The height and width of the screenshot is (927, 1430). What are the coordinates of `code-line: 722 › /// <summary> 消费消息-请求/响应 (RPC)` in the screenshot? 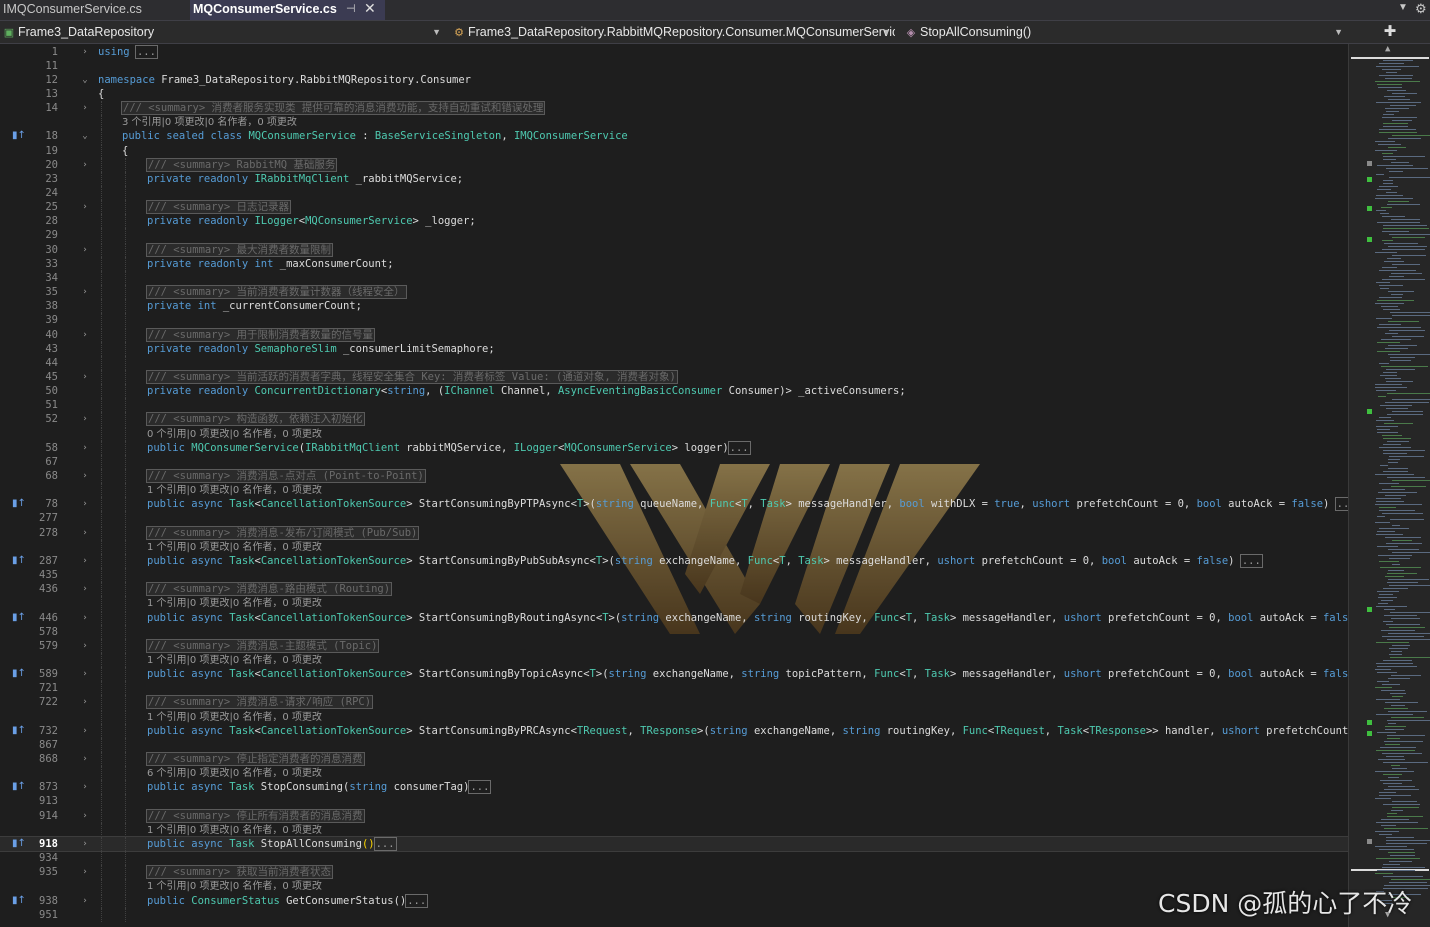 It's located at (674, 702).